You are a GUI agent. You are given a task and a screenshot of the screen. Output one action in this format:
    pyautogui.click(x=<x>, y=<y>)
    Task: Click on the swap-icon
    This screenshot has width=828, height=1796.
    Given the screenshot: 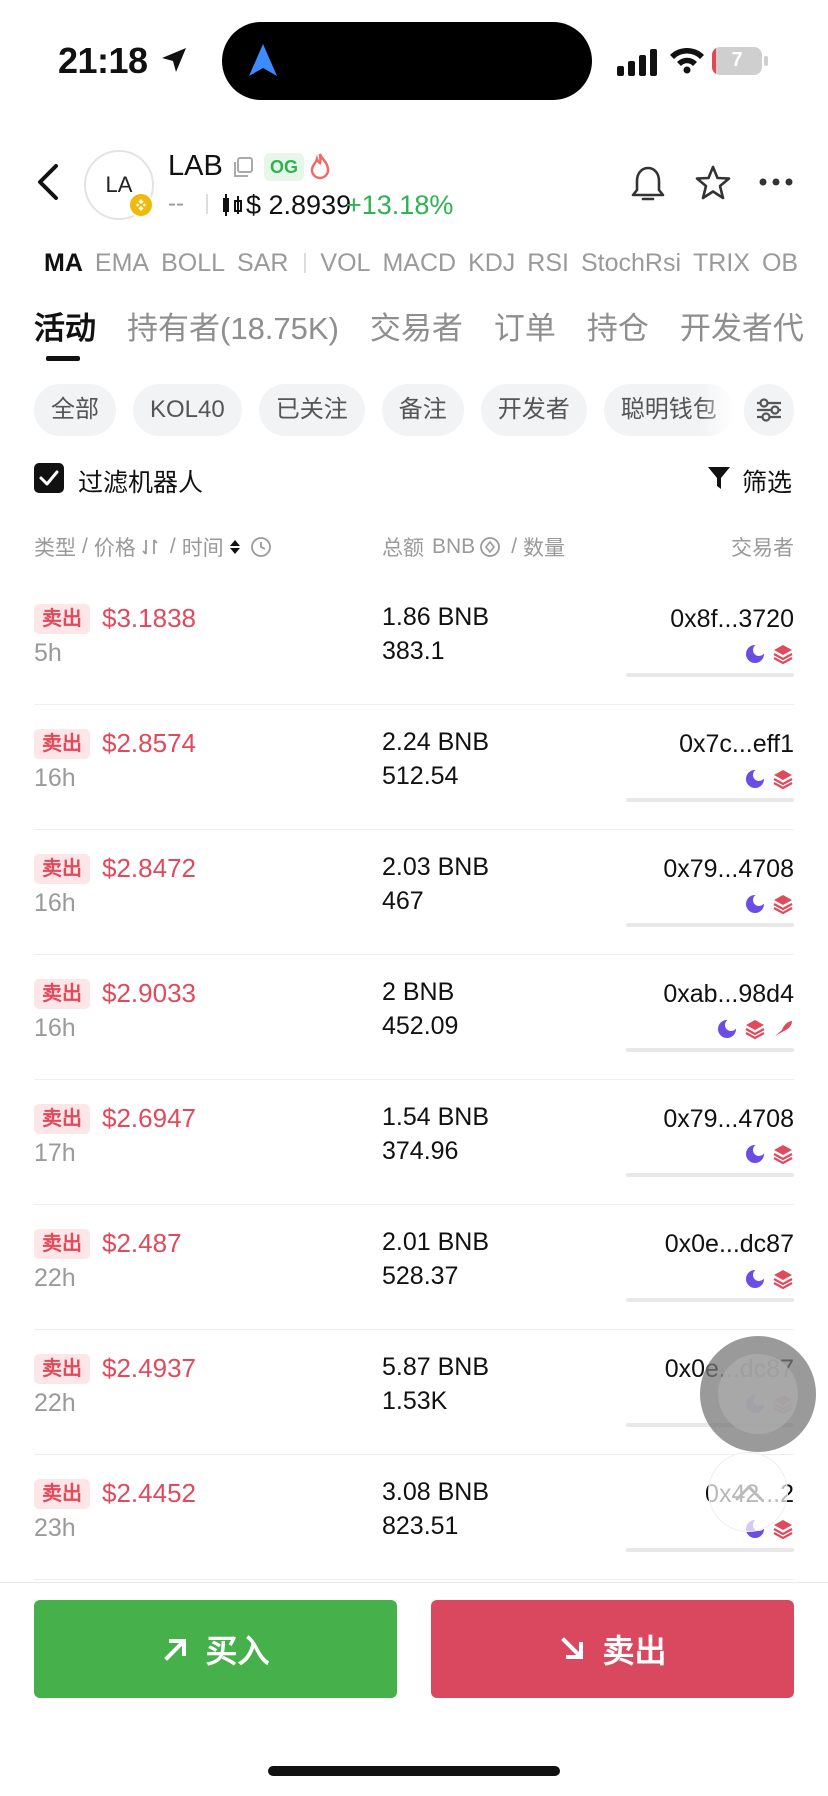 What is the action you would take?
    pyautogui.click(x=150, y=547)
    